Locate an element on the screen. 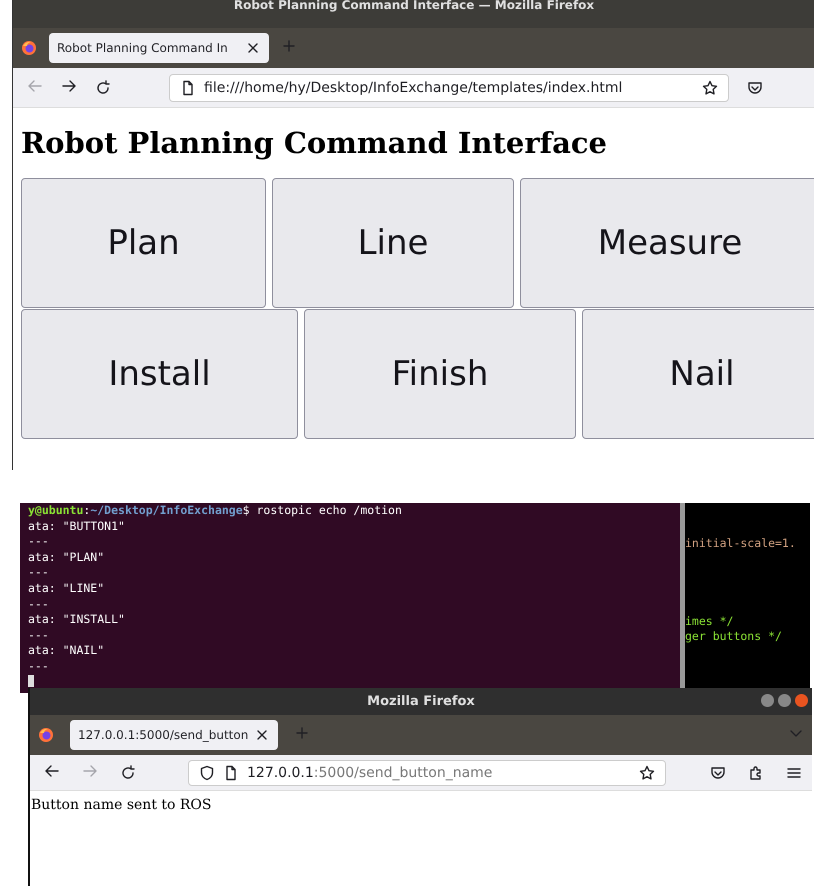 Image resolution: width=814 pixels, height=886 pixels. forward-arrow-icon is located at coordinates (69, 86).